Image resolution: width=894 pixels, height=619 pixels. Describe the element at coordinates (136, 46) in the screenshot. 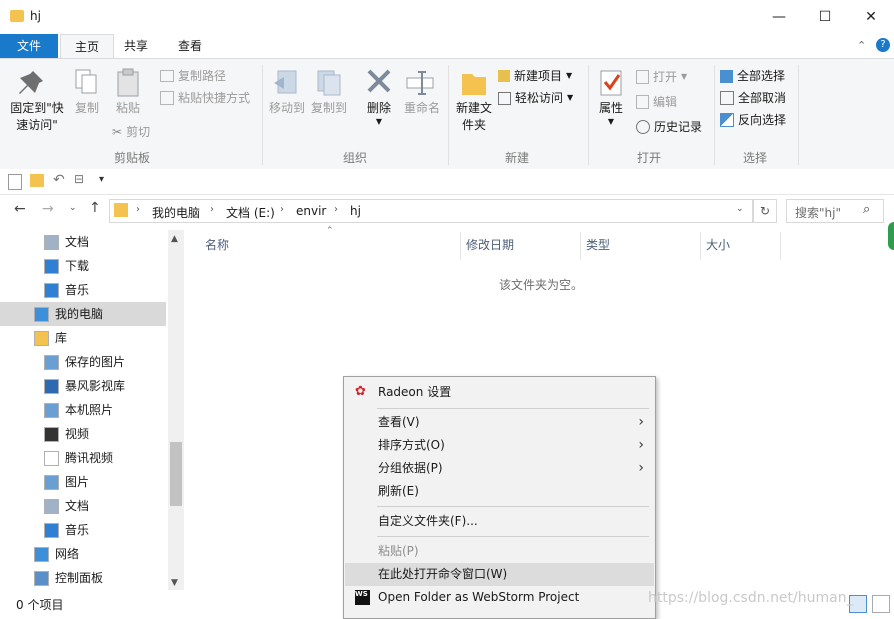

I see `tab-share: 共享` at that location.